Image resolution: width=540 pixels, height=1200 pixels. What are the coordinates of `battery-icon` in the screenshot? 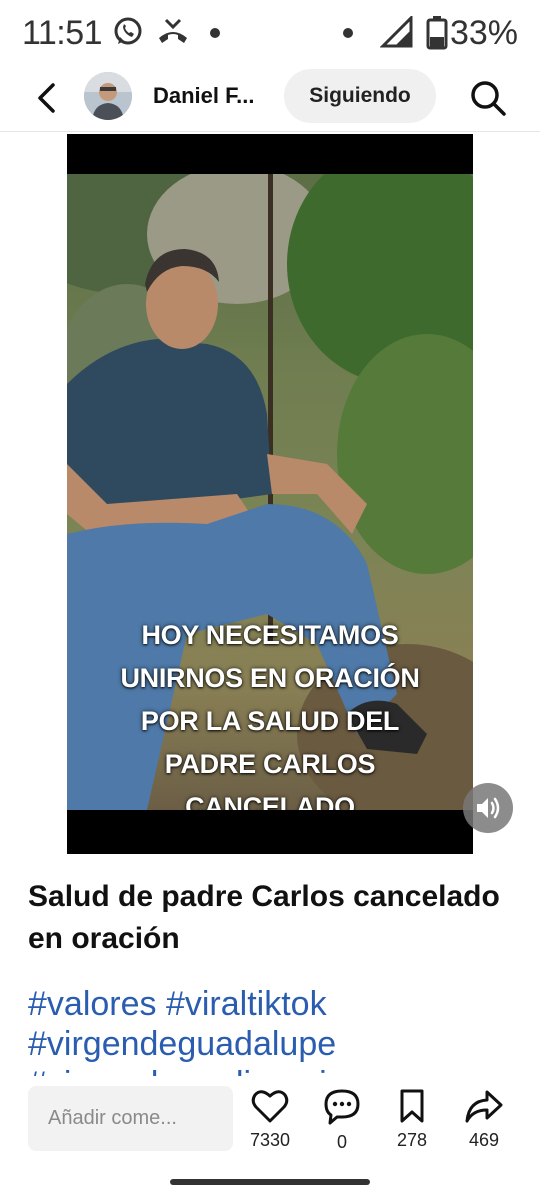 It's located at (437, 35).